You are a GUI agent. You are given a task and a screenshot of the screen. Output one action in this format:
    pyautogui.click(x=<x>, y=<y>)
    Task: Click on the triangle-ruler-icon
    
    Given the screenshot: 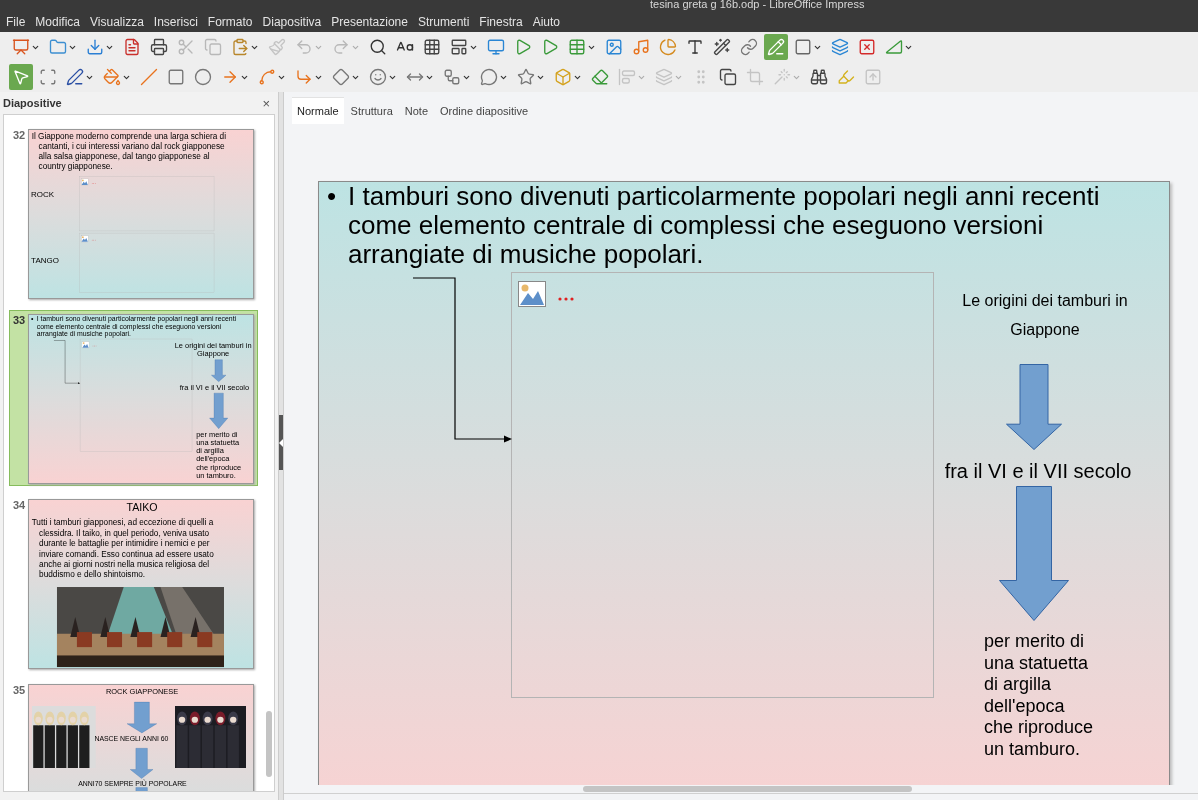 What is the action you would take?
    pyautogui.click(x=894, y=47)
    